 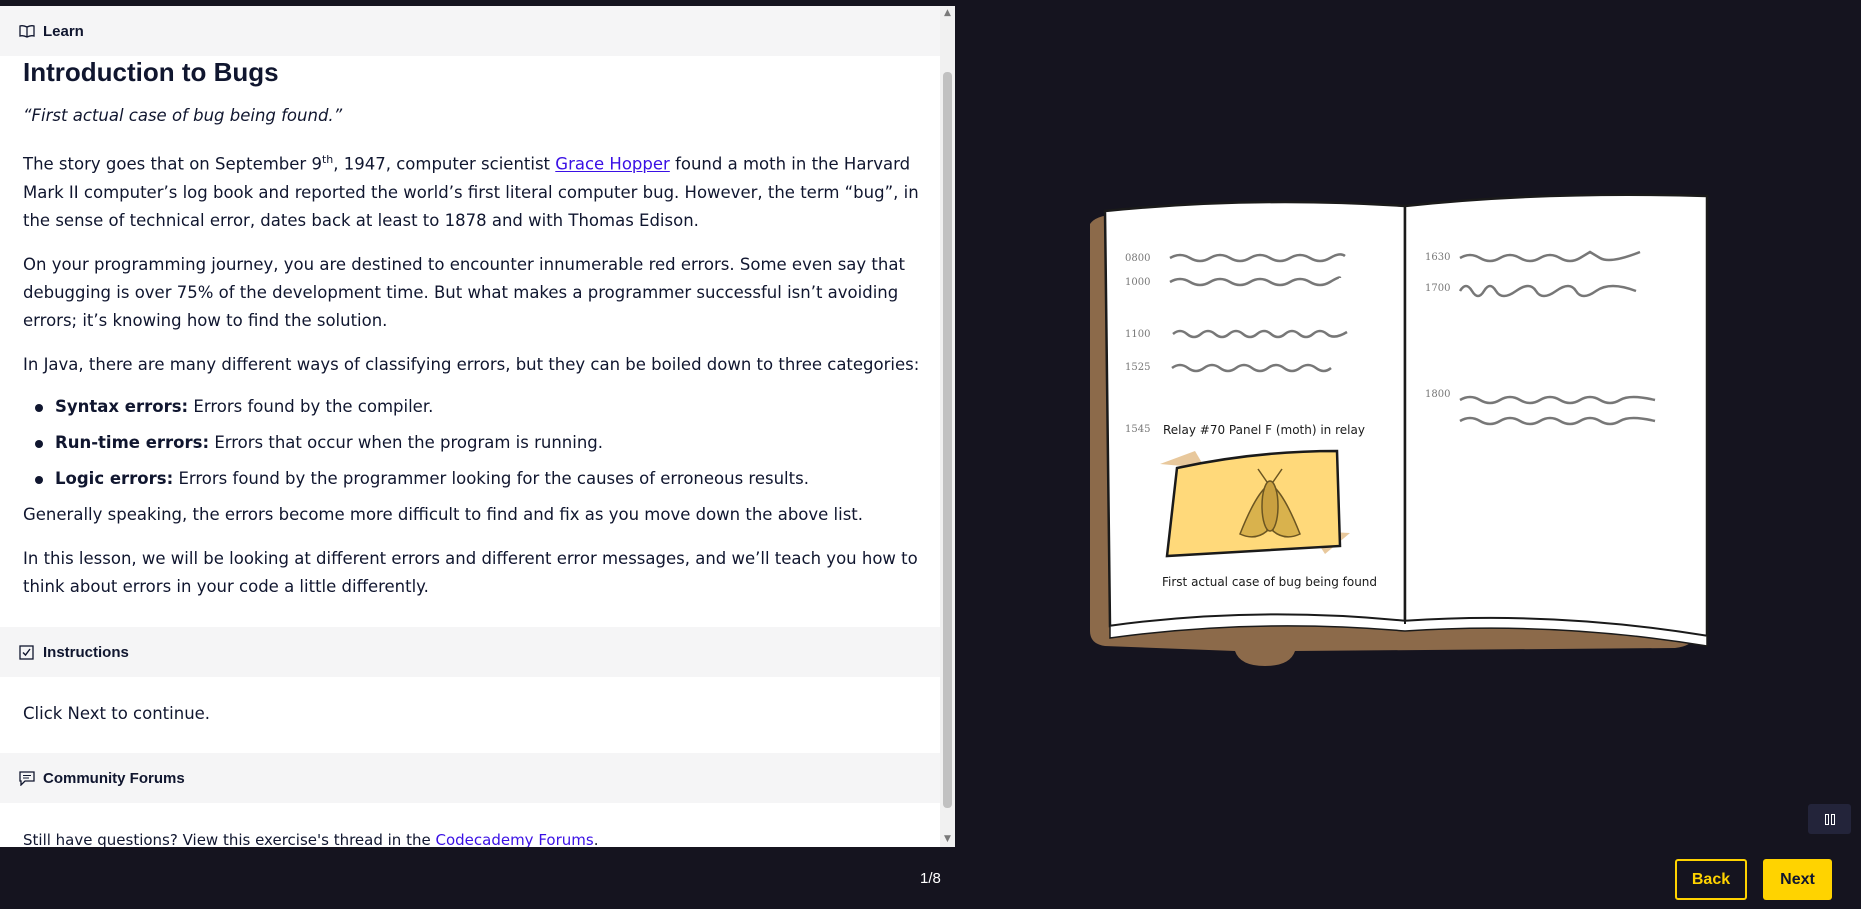 I want to click on back-button: Back, so click(x=1711, y=879).